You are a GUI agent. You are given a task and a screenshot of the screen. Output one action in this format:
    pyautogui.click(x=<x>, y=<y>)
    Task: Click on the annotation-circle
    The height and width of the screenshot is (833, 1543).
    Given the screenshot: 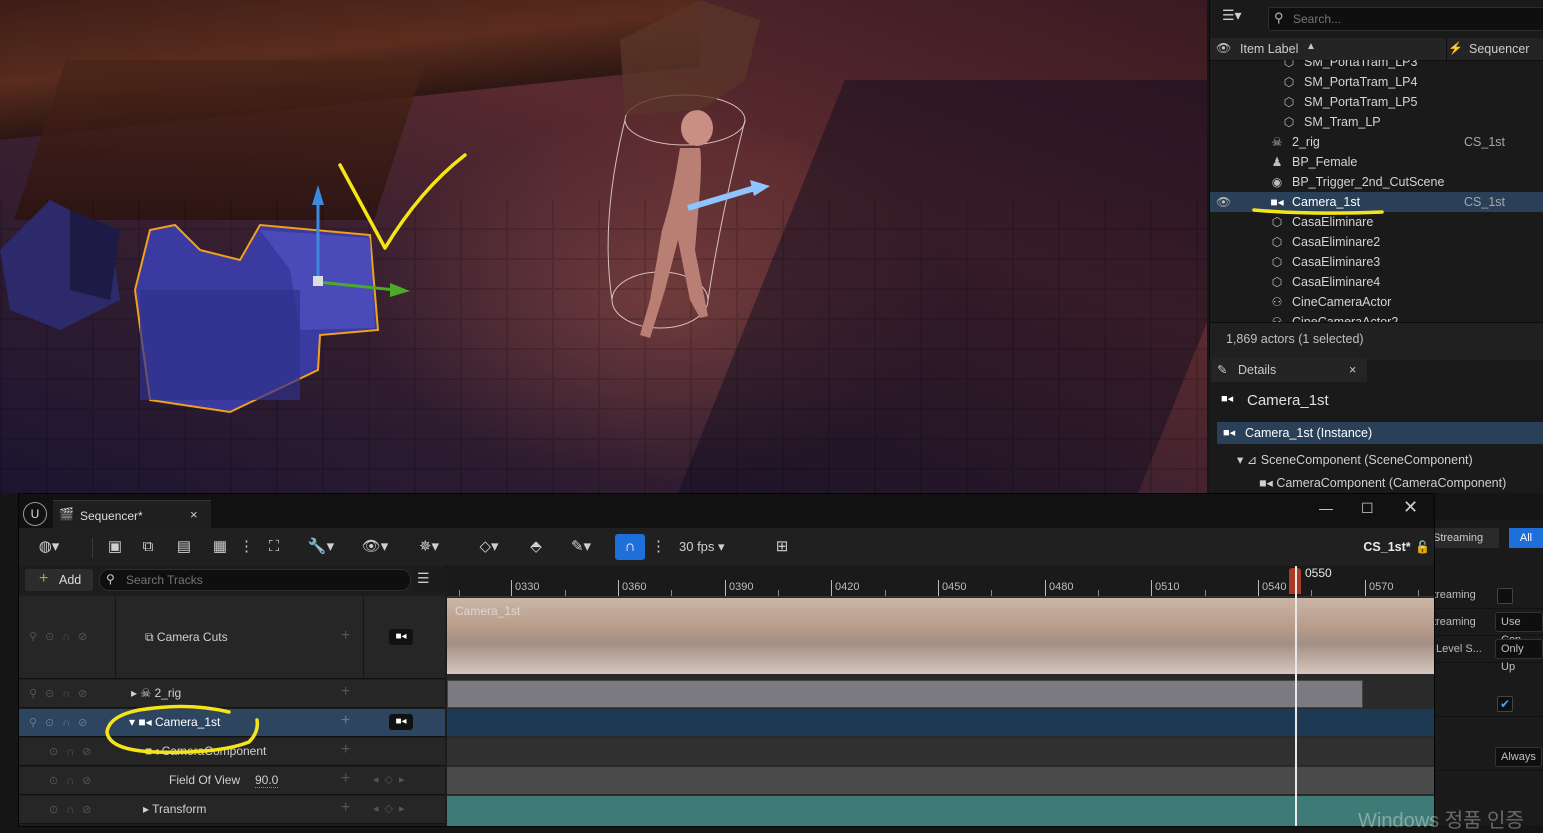 What is the action you would take?
    pyautogui.click(x=182, y=729)
    